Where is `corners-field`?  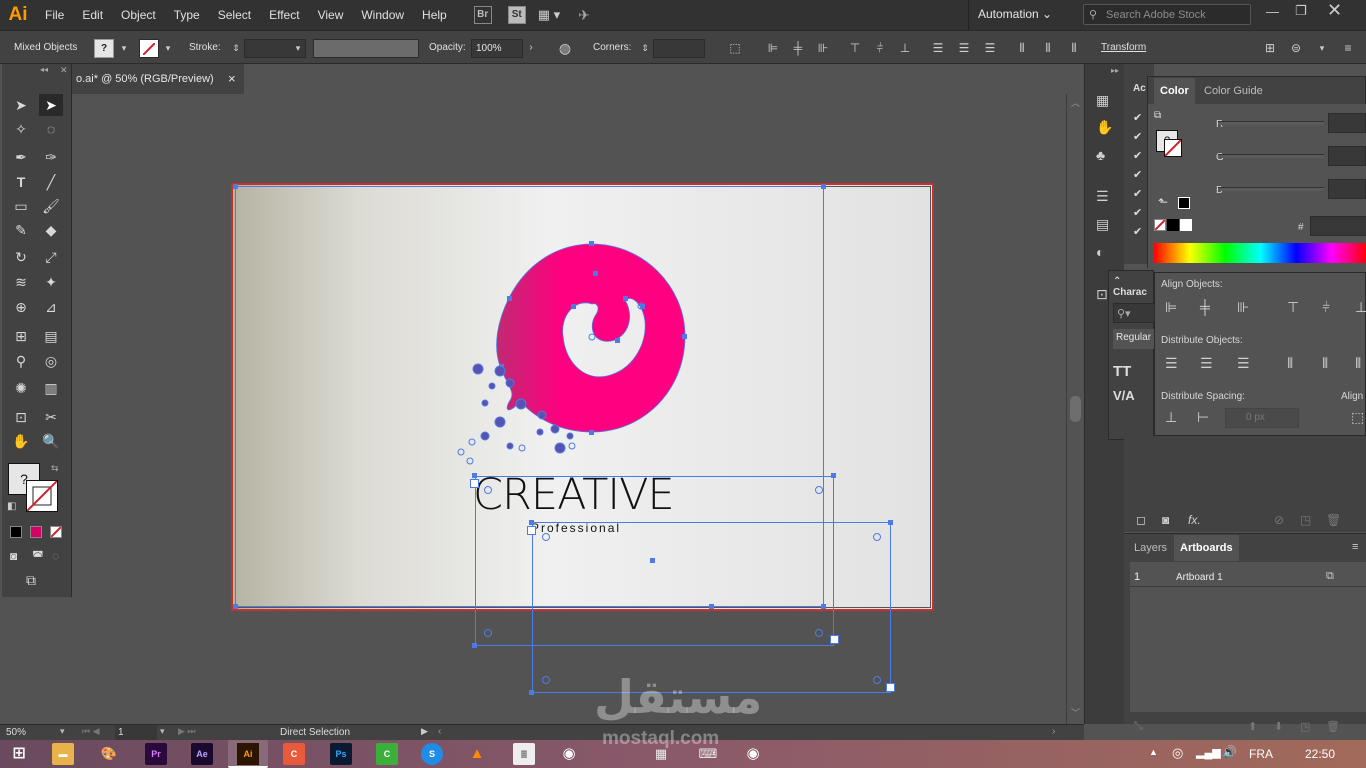
corners-field is located at coordinates (679, 48).